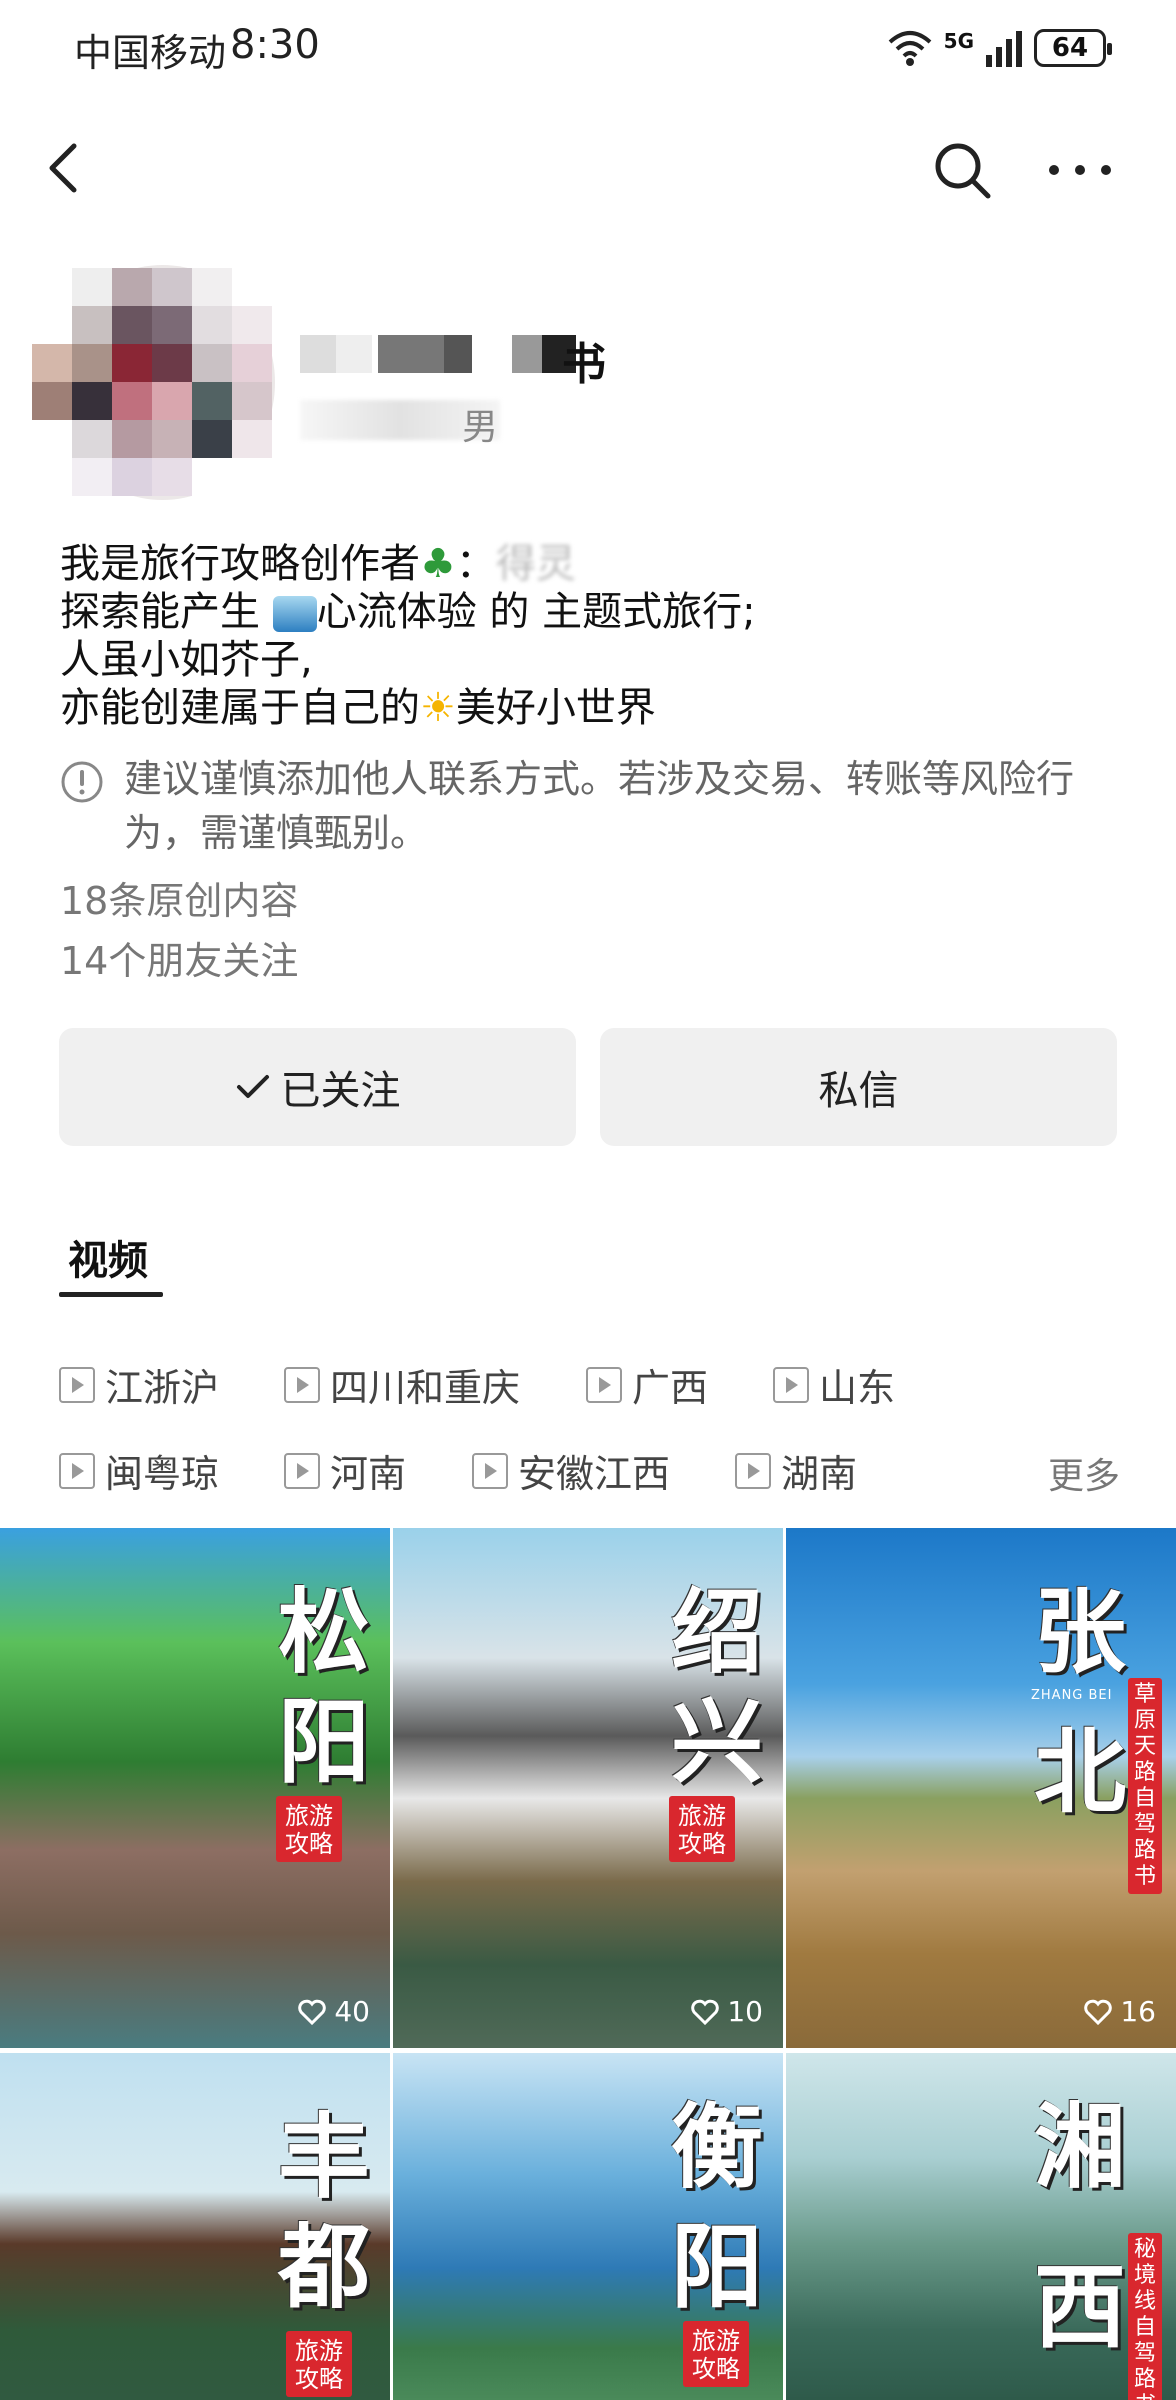 Image resolution: width=1176 pixels, height=2400 pixels. Describe the element at coordinates (275, 45) in the screenshot. I see `clock: 8:30` at that location.